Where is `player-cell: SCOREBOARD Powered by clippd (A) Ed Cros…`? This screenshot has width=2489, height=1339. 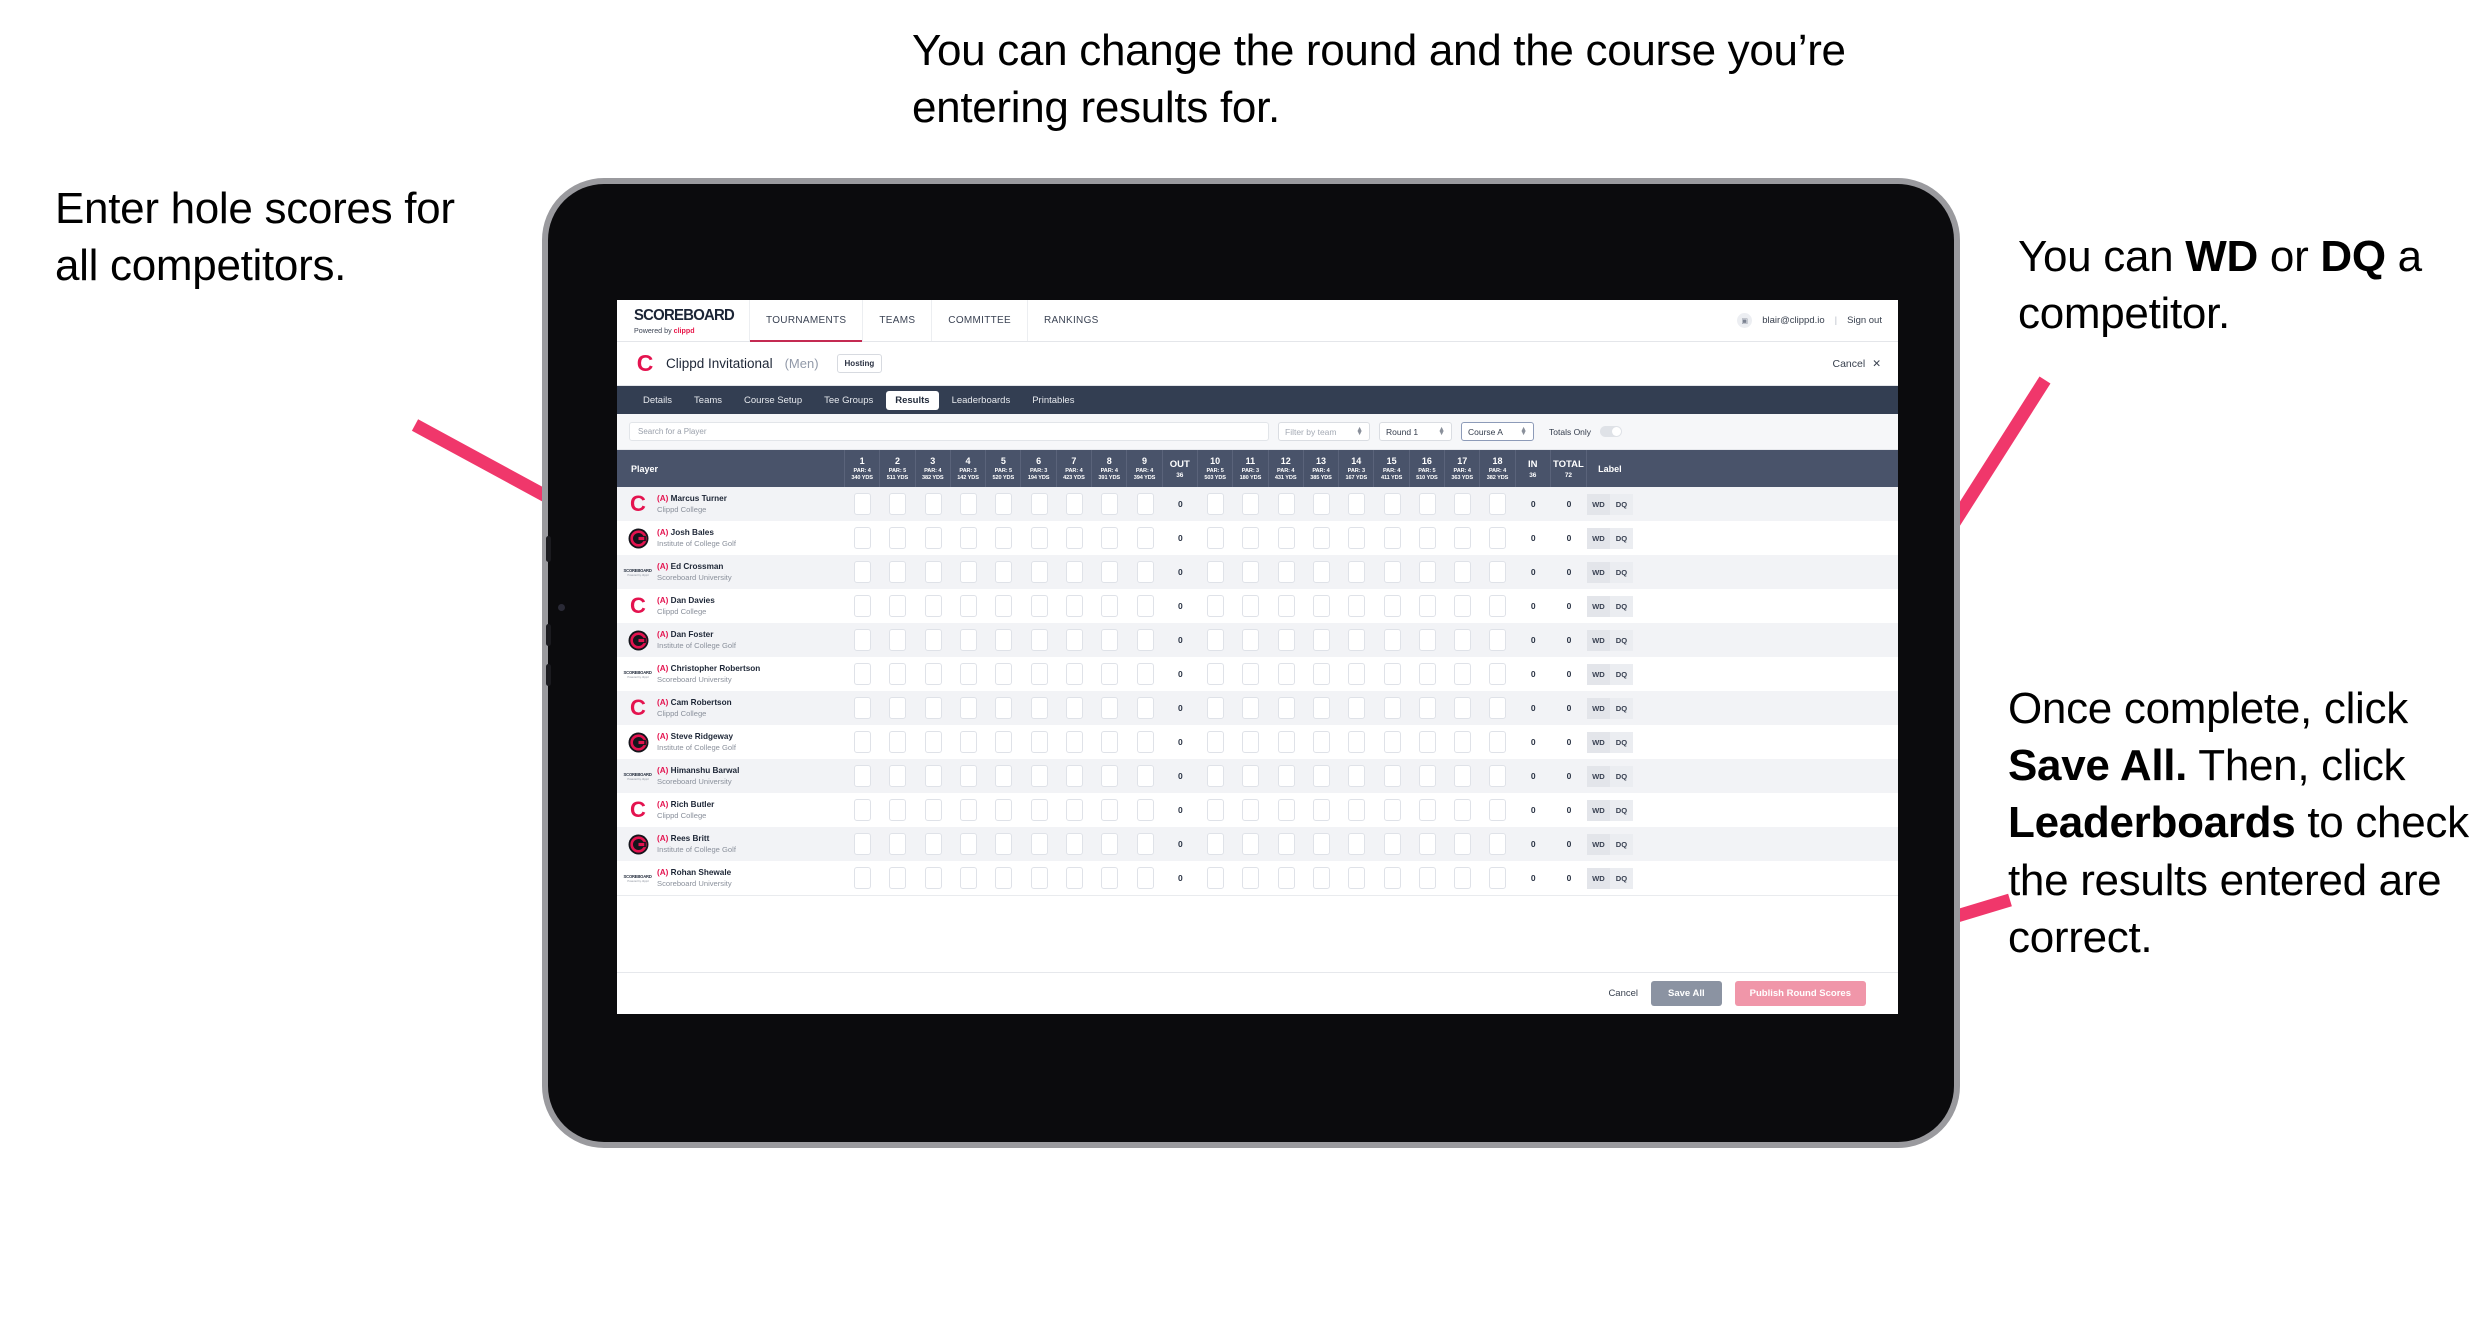
player-cell: SCOREBOARD Powered by clippd (A) Ed Cros… is located at coordinates (731, 572).